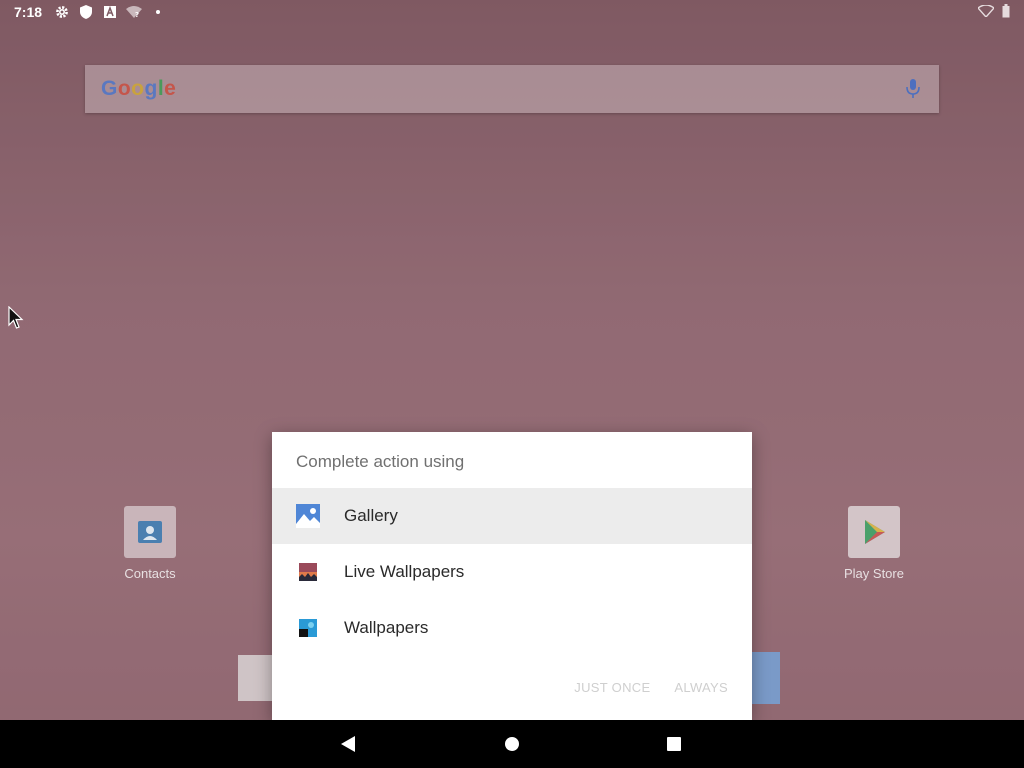  I want to click on a-letter-icon, so click(110, 12).